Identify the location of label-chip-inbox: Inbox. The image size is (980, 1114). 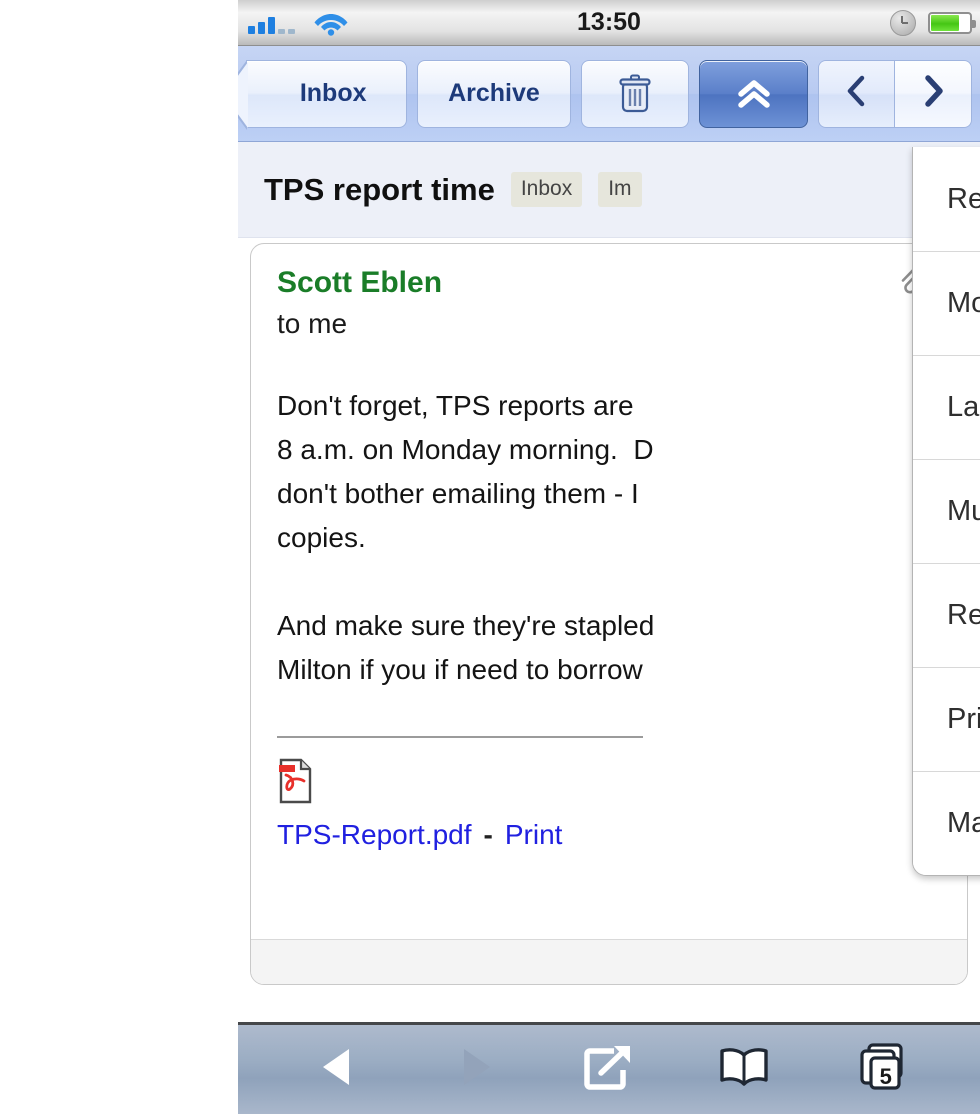
(546, 189).